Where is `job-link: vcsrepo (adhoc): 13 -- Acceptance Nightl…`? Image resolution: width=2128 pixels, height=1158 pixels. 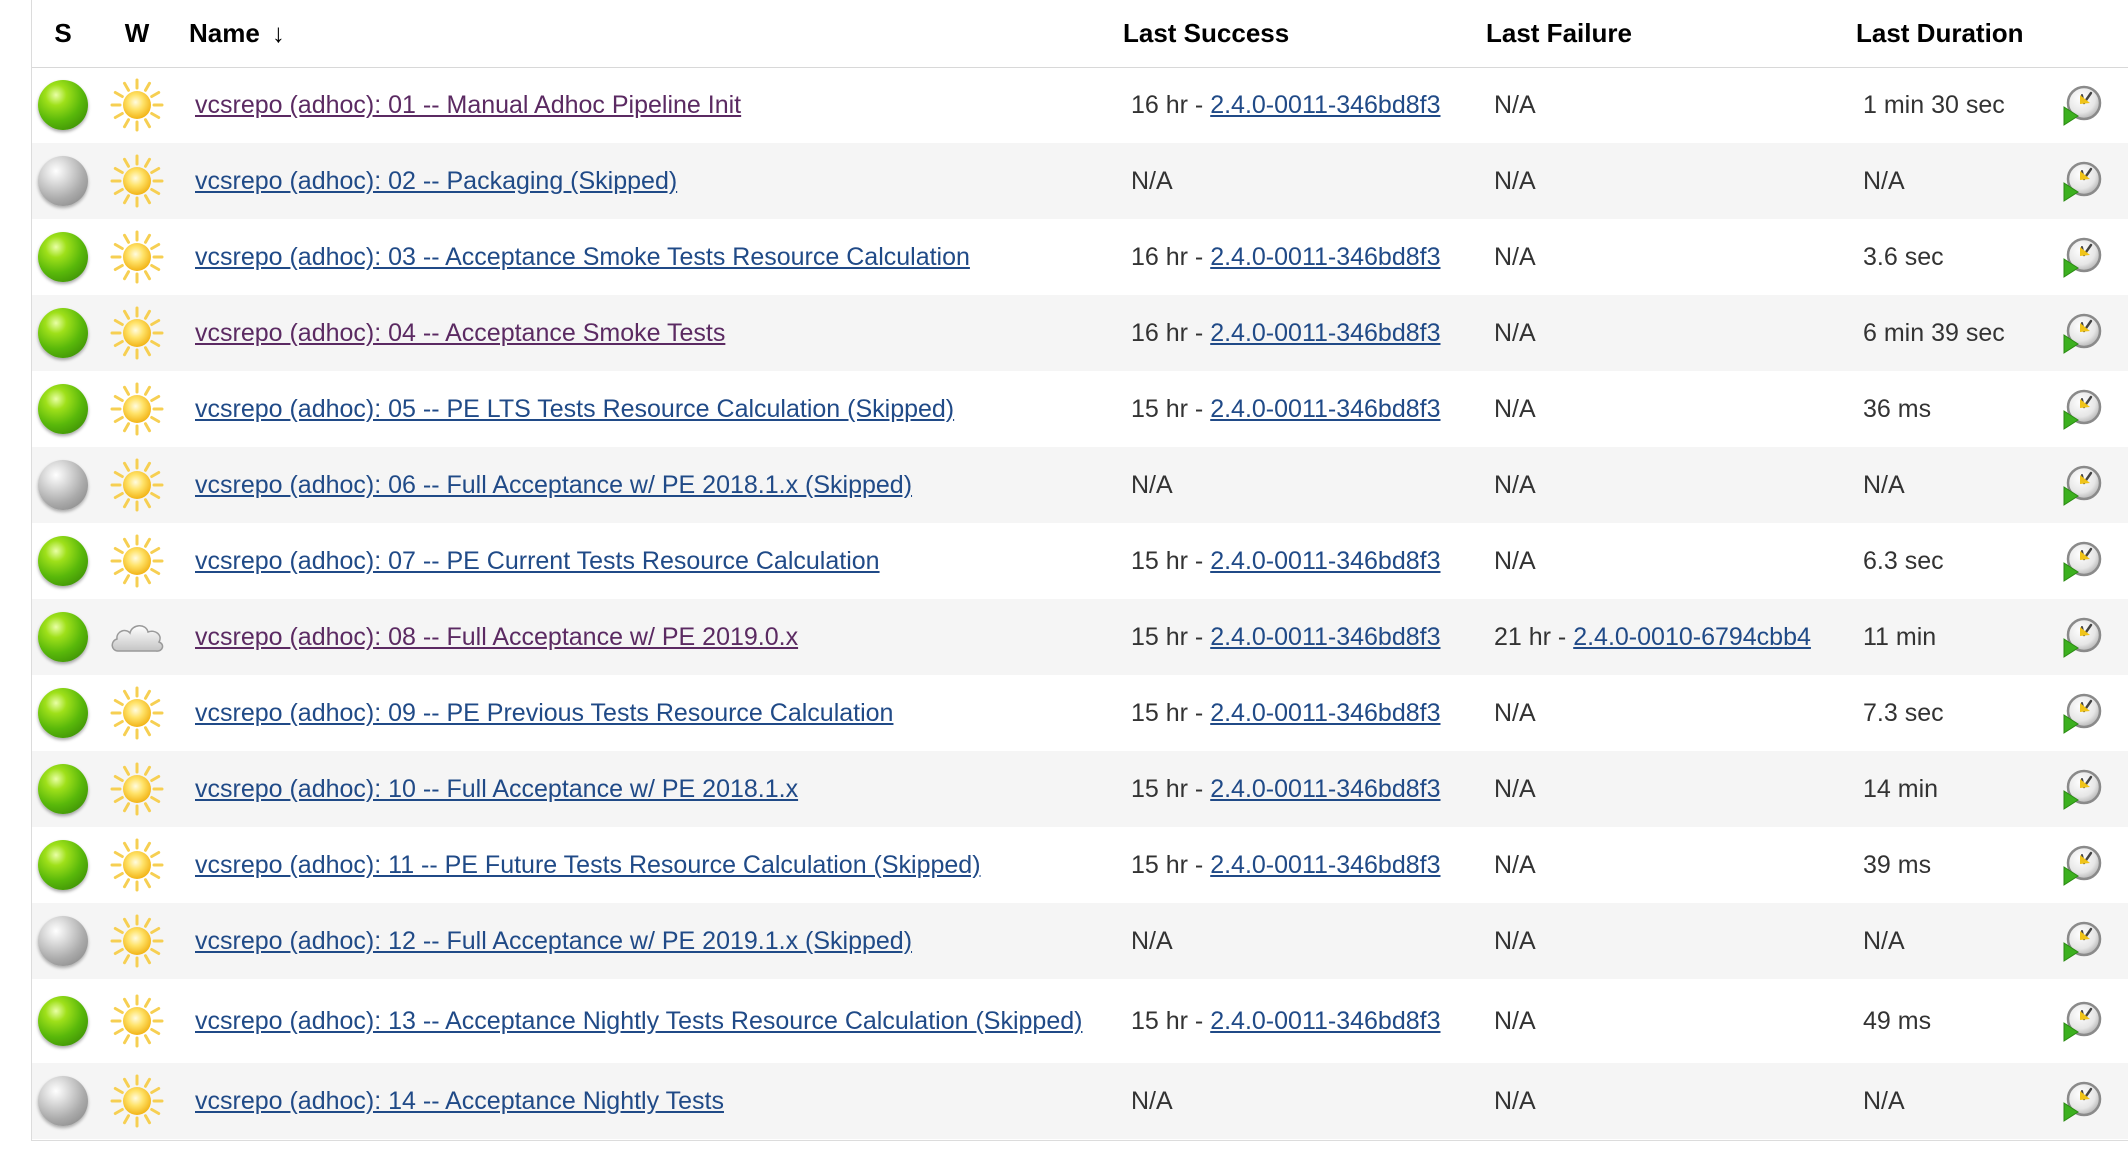 job-link: vcsrepo (adhoc): 13 -- Acceptance Nightl… is located at coordinates (638, 1021).